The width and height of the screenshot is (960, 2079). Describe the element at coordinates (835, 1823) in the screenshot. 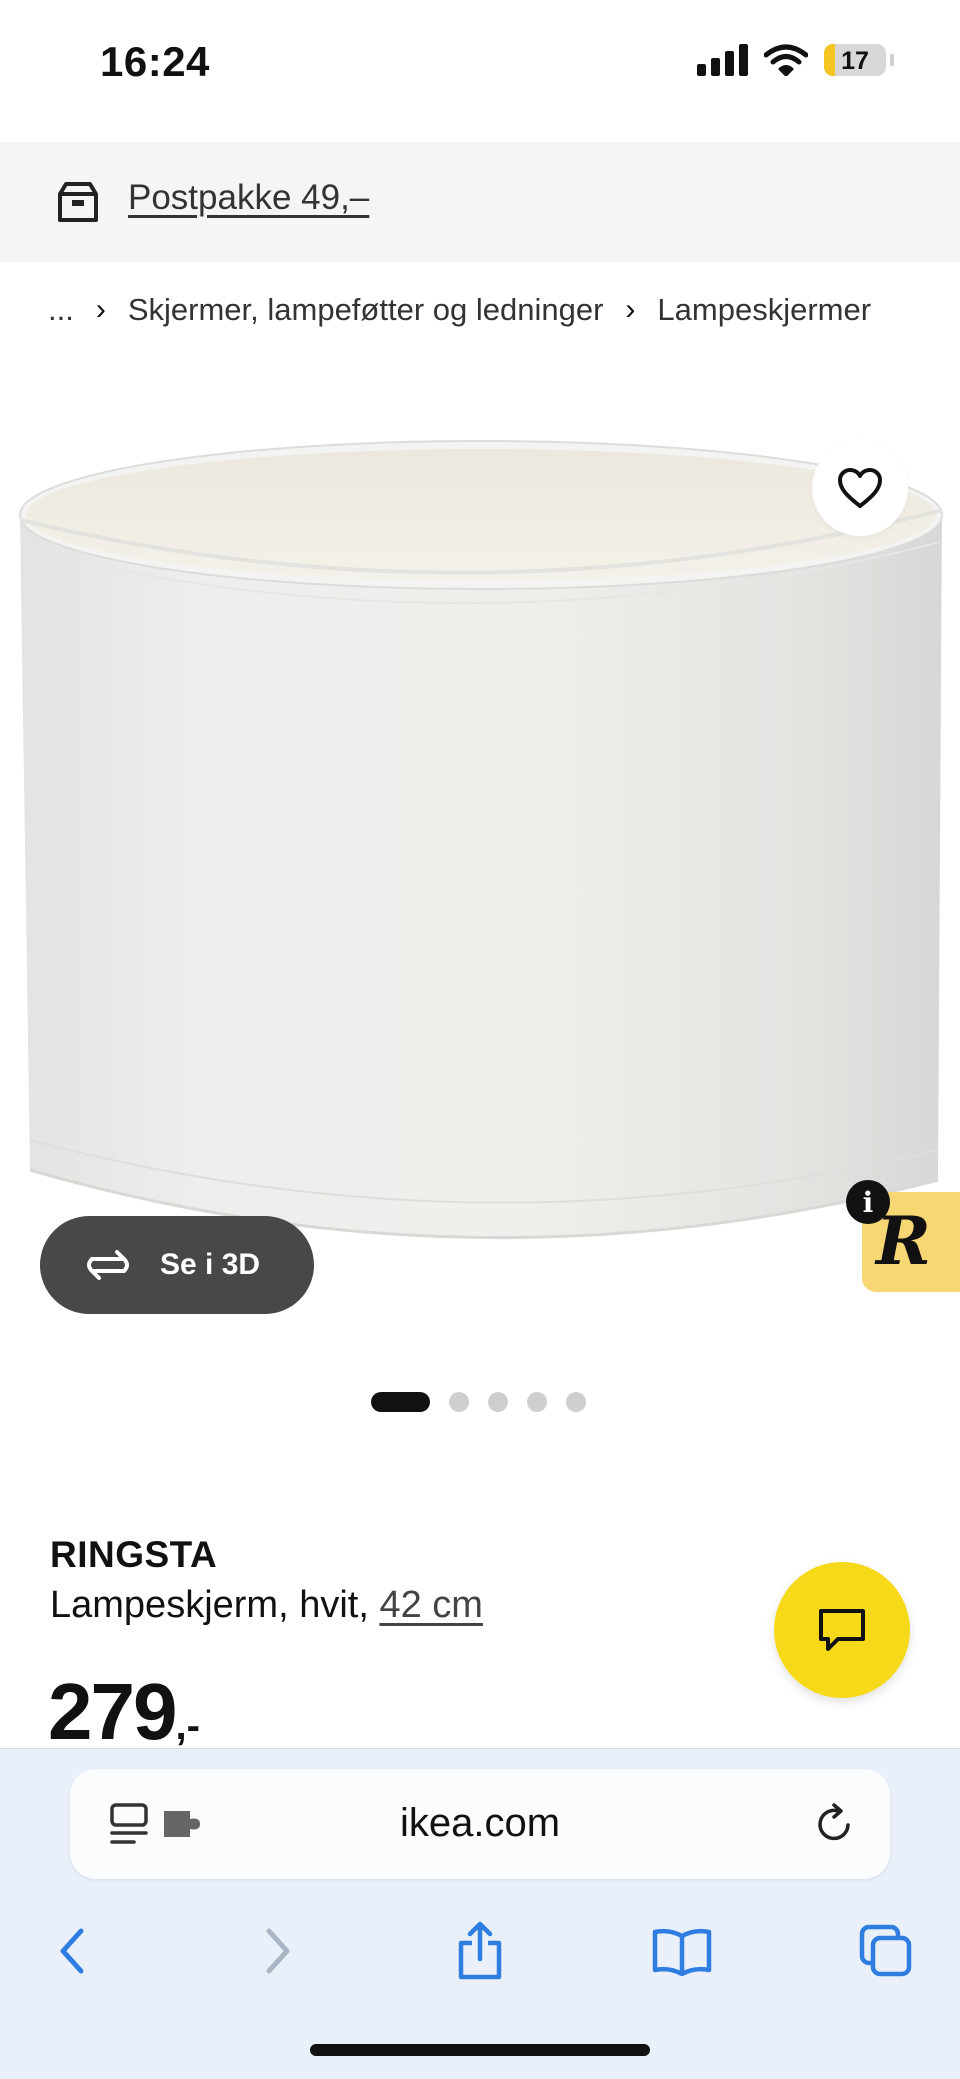

I see `reload-icon` at that location.